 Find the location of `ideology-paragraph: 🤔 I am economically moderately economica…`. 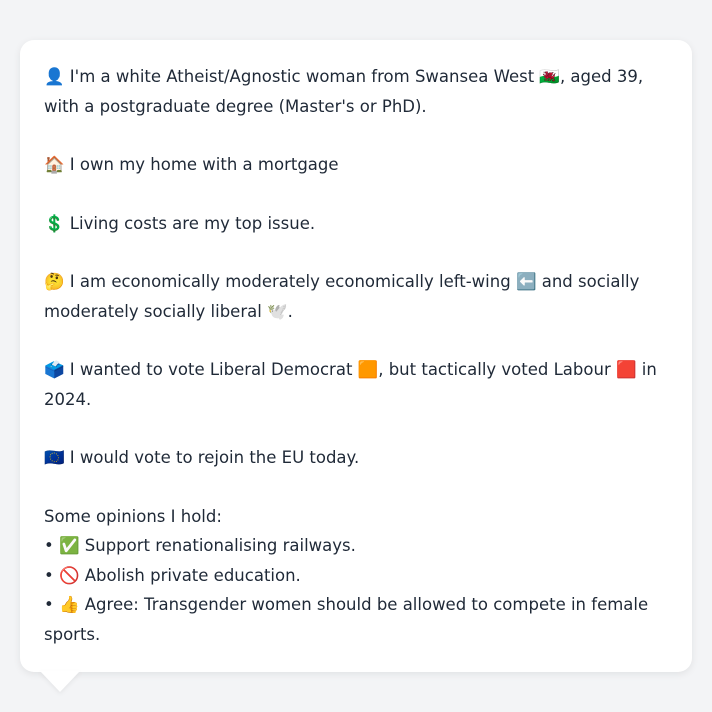

ideology-paragraph: 🤔 I am economically moderately economica… is located at coordinates (342, 296).